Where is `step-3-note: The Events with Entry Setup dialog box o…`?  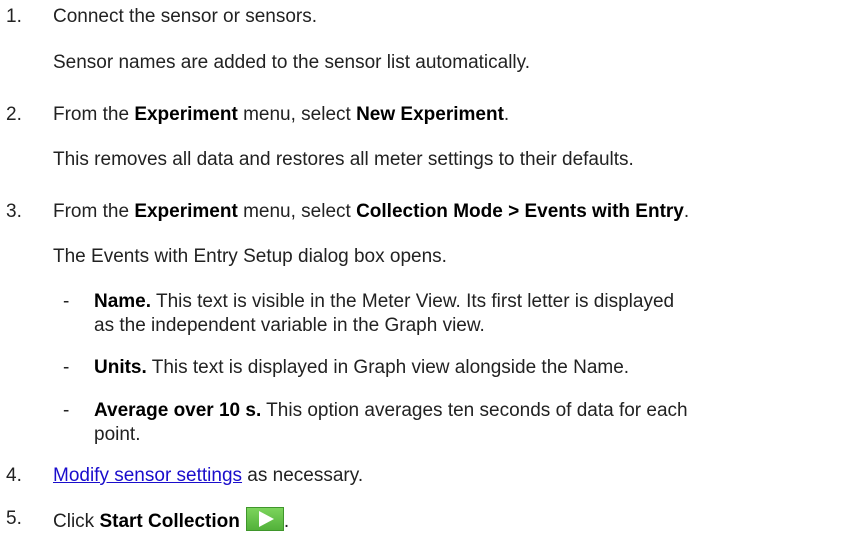 step-3-note: The Events with Entry Setup dialog box o… is located at coordinates (250, 256).